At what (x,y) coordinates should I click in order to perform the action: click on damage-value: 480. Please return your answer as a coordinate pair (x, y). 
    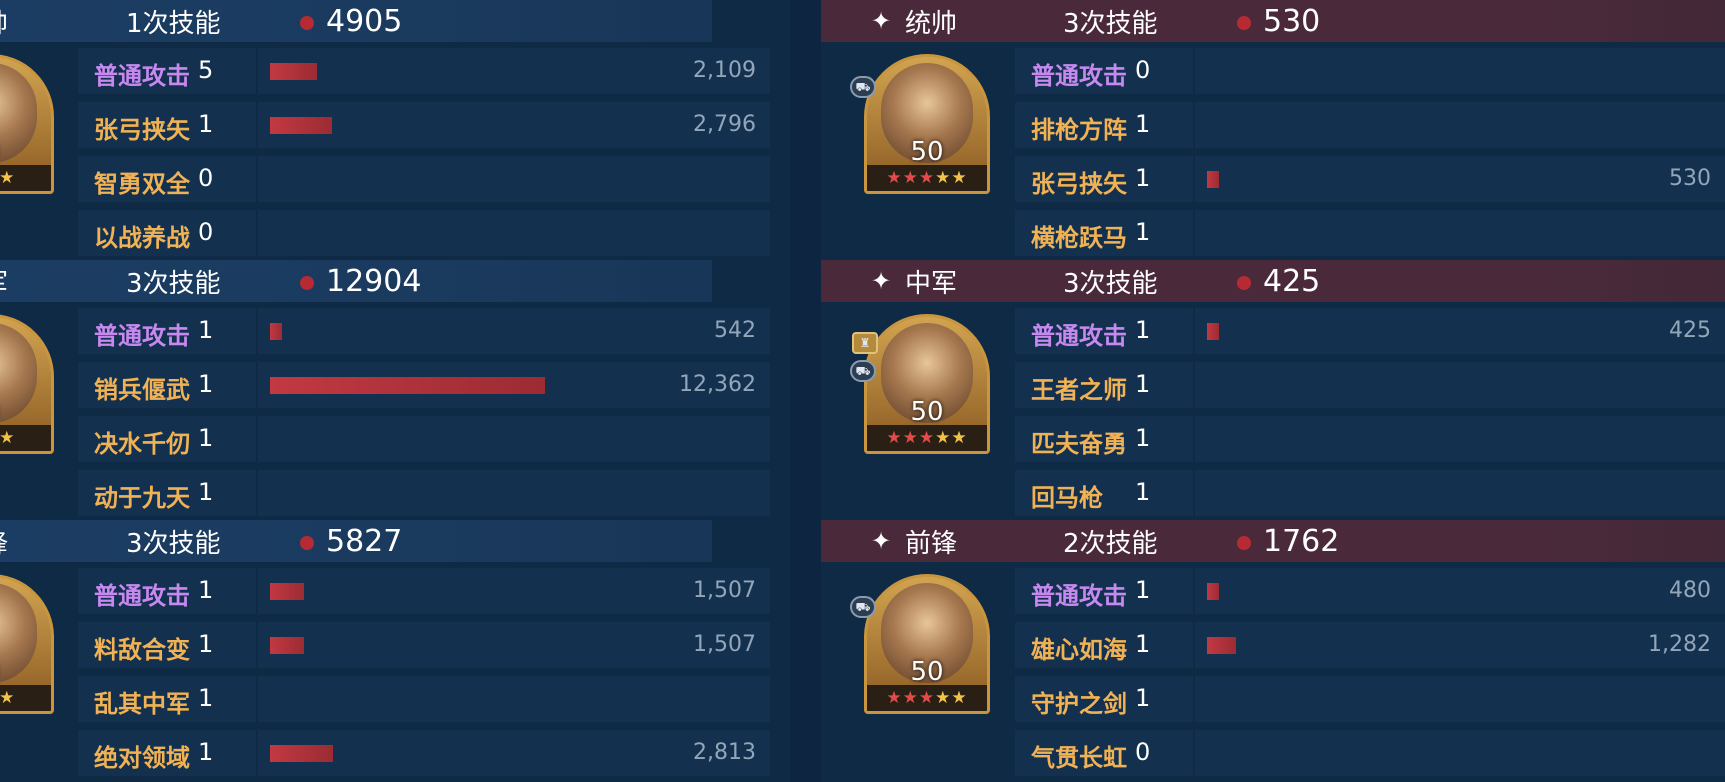
    Looking at the image, I should click on (1690, 590).